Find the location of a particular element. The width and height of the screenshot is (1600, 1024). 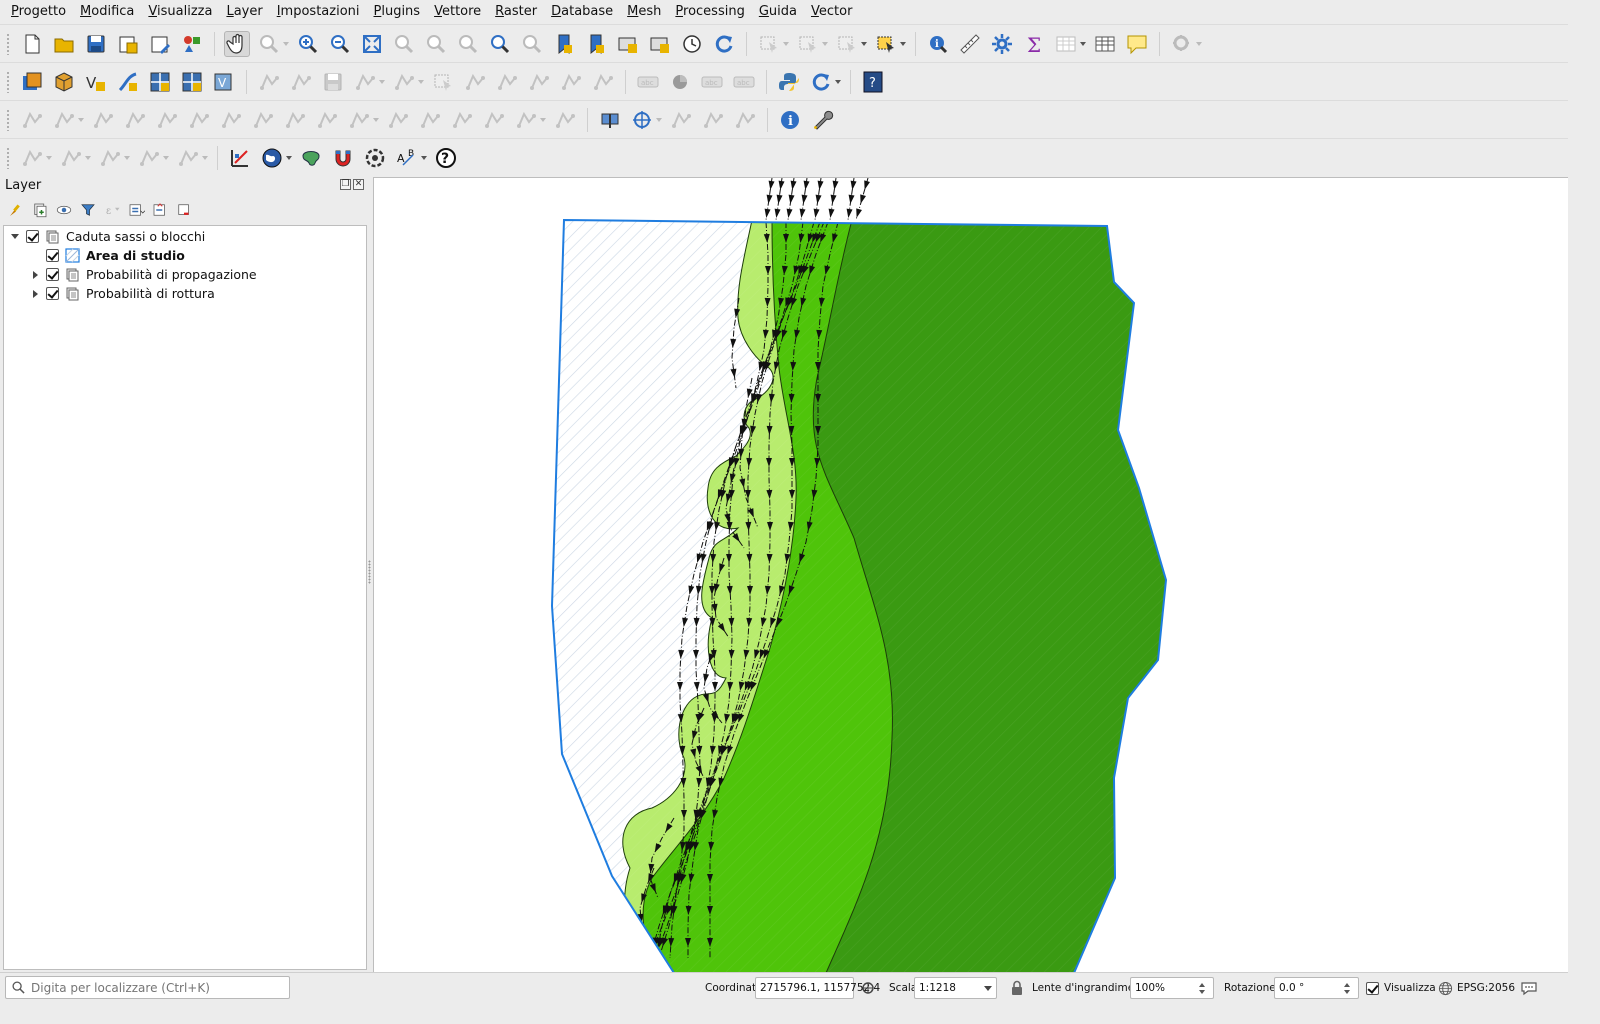

digitize-icon is located at coordinates (365, 82).